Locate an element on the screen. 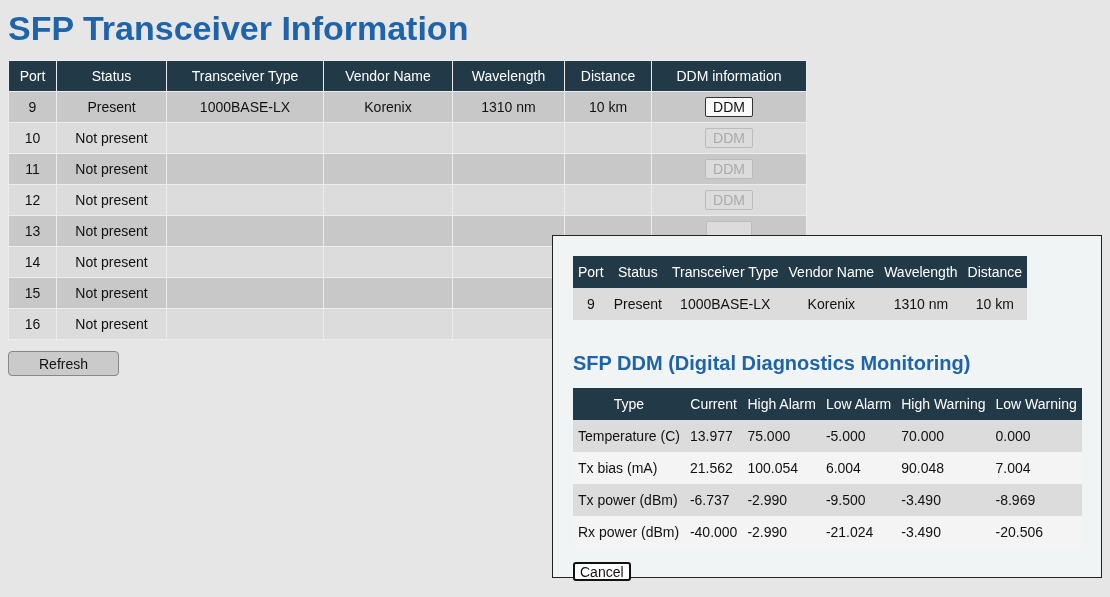  table-cell: -21.024 is located at coordinates (858, 532).